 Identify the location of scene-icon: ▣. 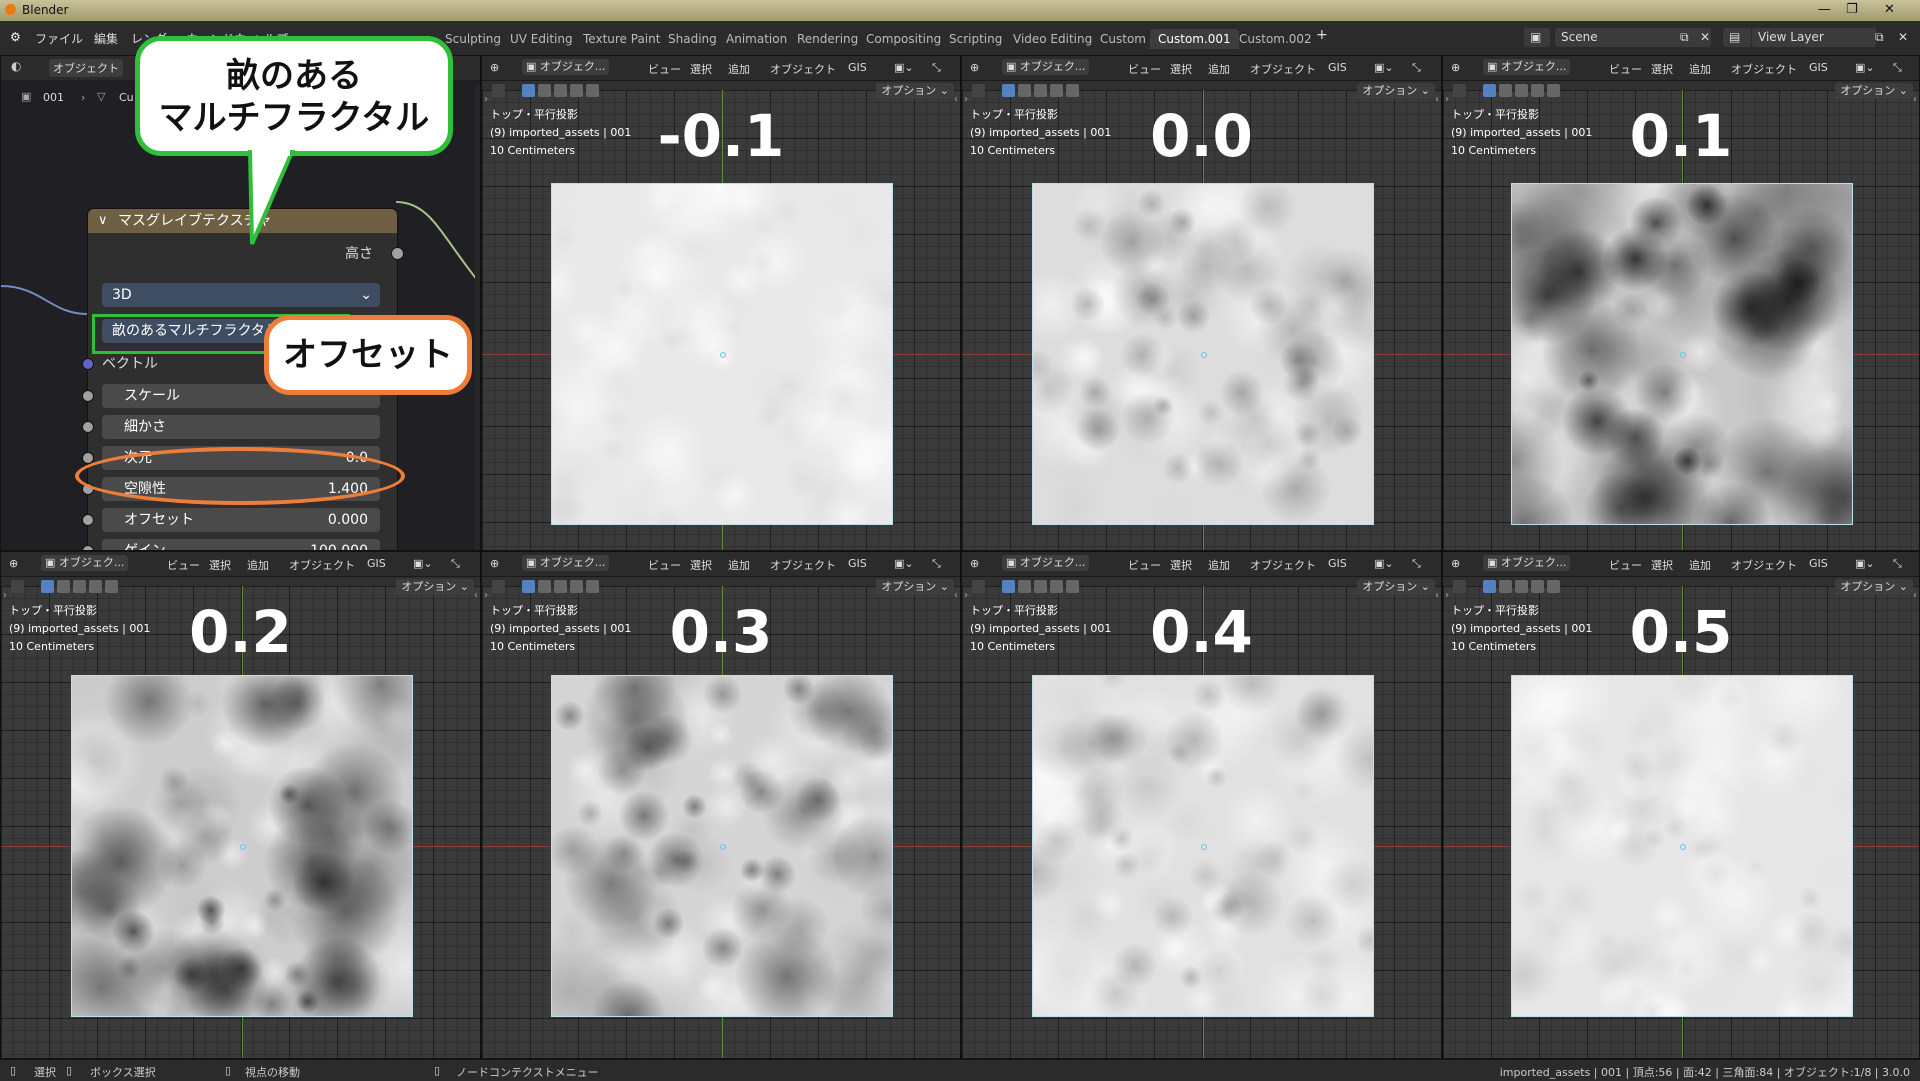
(1537, 37).